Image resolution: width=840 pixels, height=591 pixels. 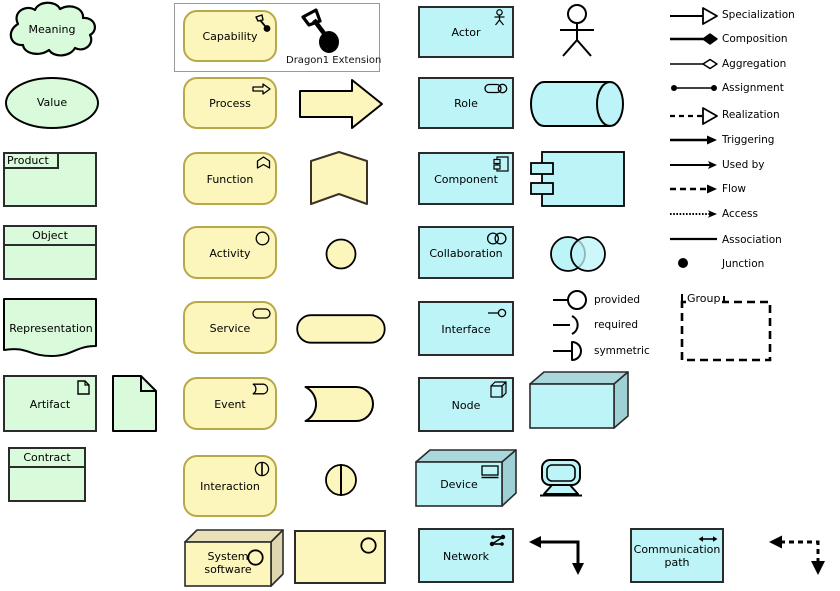 I want to click on element-node-alt, so click(x=579, y=401).